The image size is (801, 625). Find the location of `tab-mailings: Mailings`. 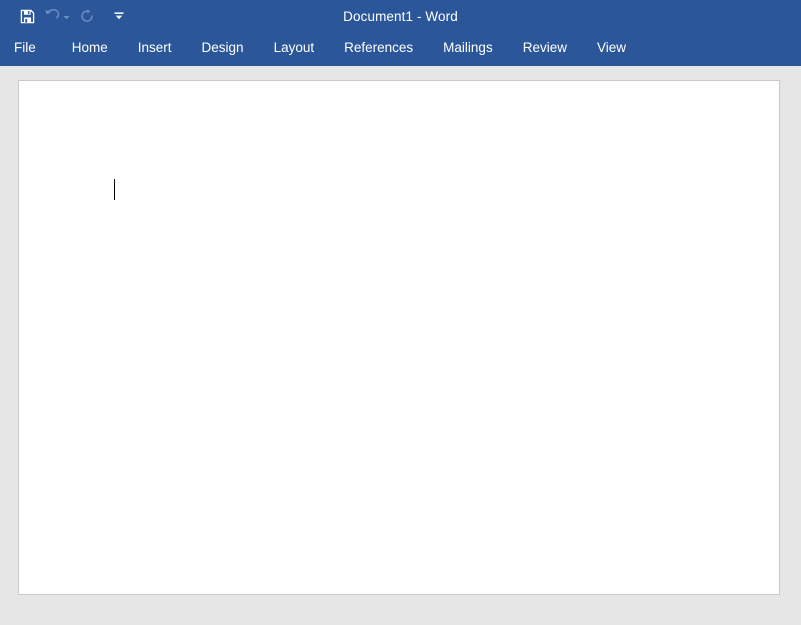

tab-mailings: Mailings is located at coordinates (468, 48).